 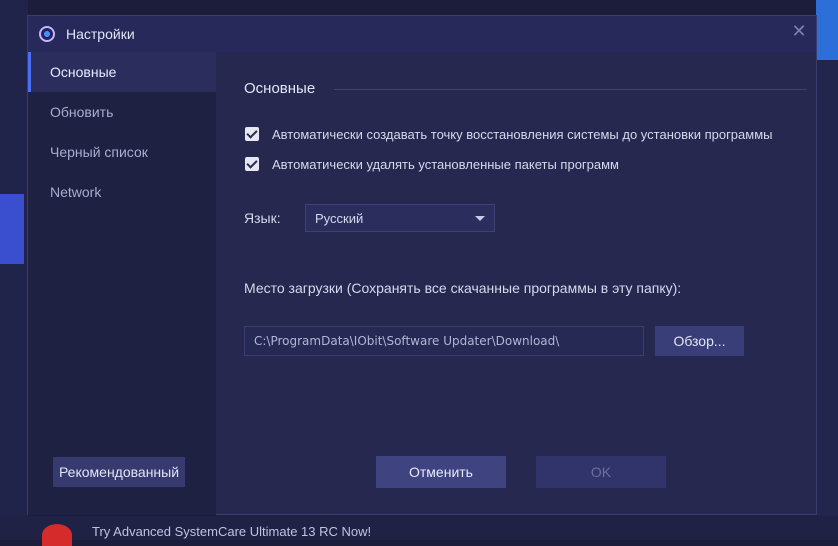 I want to click on restore-point-checkbox, so click(x=252, y=134).